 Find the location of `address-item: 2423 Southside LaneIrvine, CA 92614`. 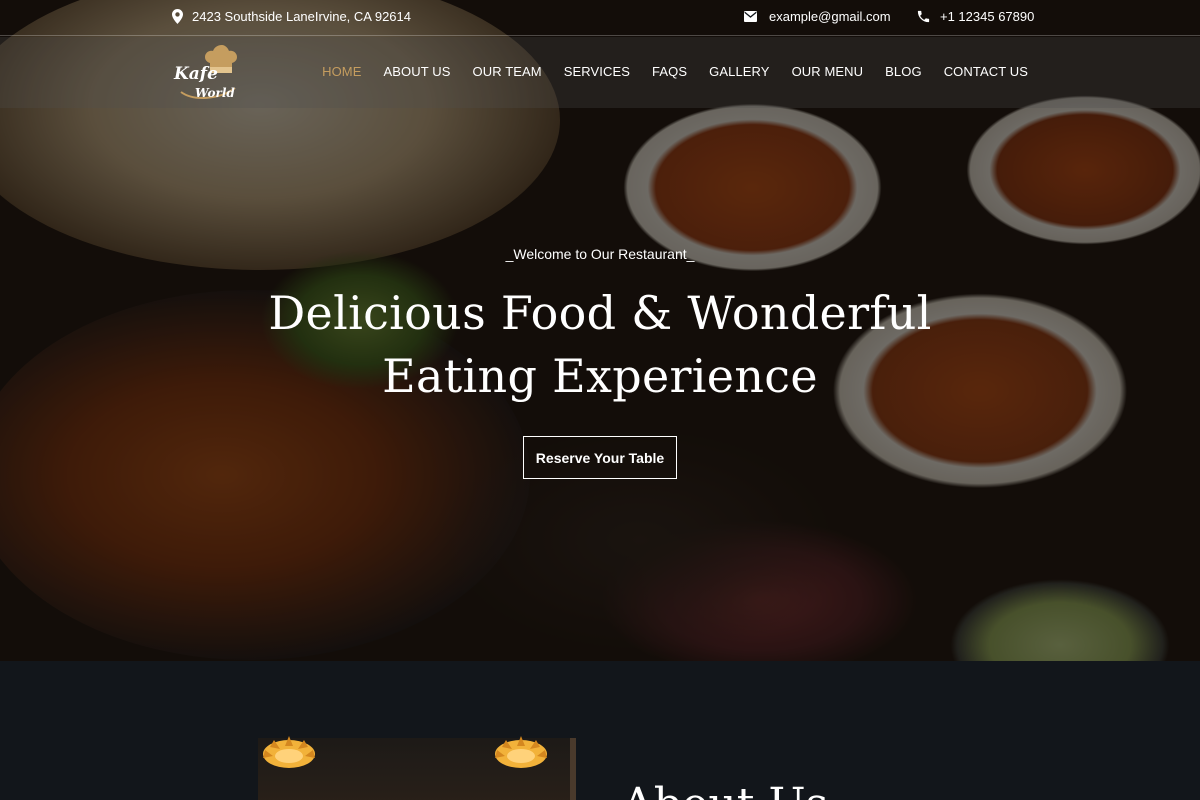

address-item: 2423 Southside LaneIrvine, CA 92614 is located at coordinates (291, 16).